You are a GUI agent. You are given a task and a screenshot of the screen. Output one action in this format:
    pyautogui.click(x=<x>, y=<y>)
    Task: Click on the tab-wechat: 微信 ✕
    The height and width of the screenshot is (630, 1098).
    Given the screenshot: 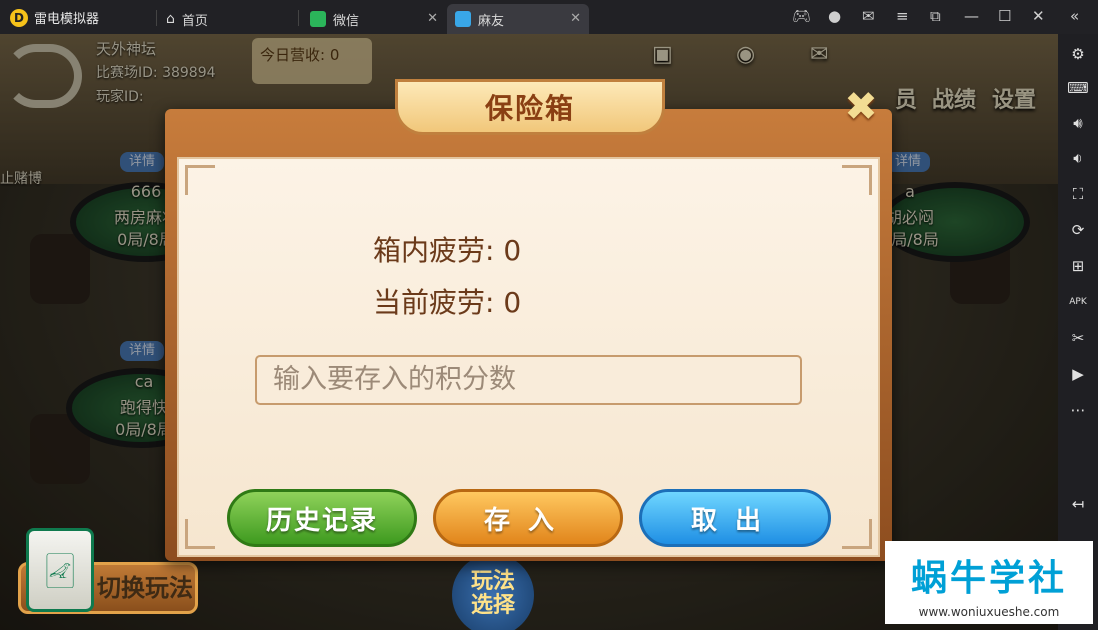 What is the action you would take?
    pyautogui.click(x=374, y=19)
    